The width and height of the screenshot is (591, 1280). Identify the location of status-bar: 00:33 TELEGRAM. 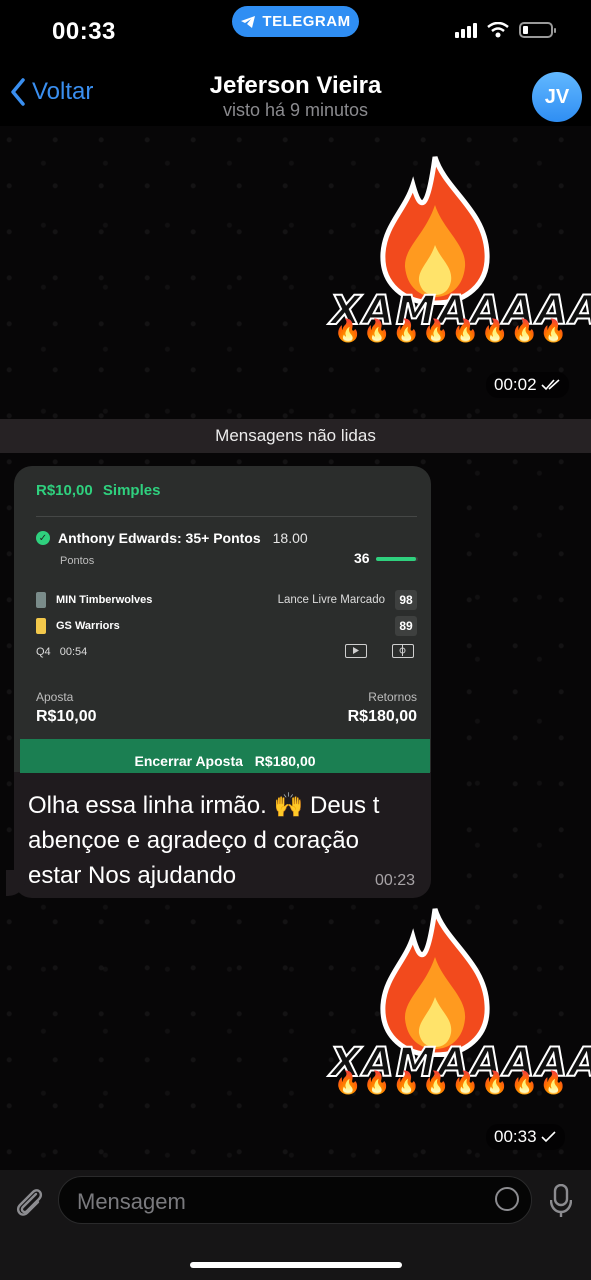
(295, 30).